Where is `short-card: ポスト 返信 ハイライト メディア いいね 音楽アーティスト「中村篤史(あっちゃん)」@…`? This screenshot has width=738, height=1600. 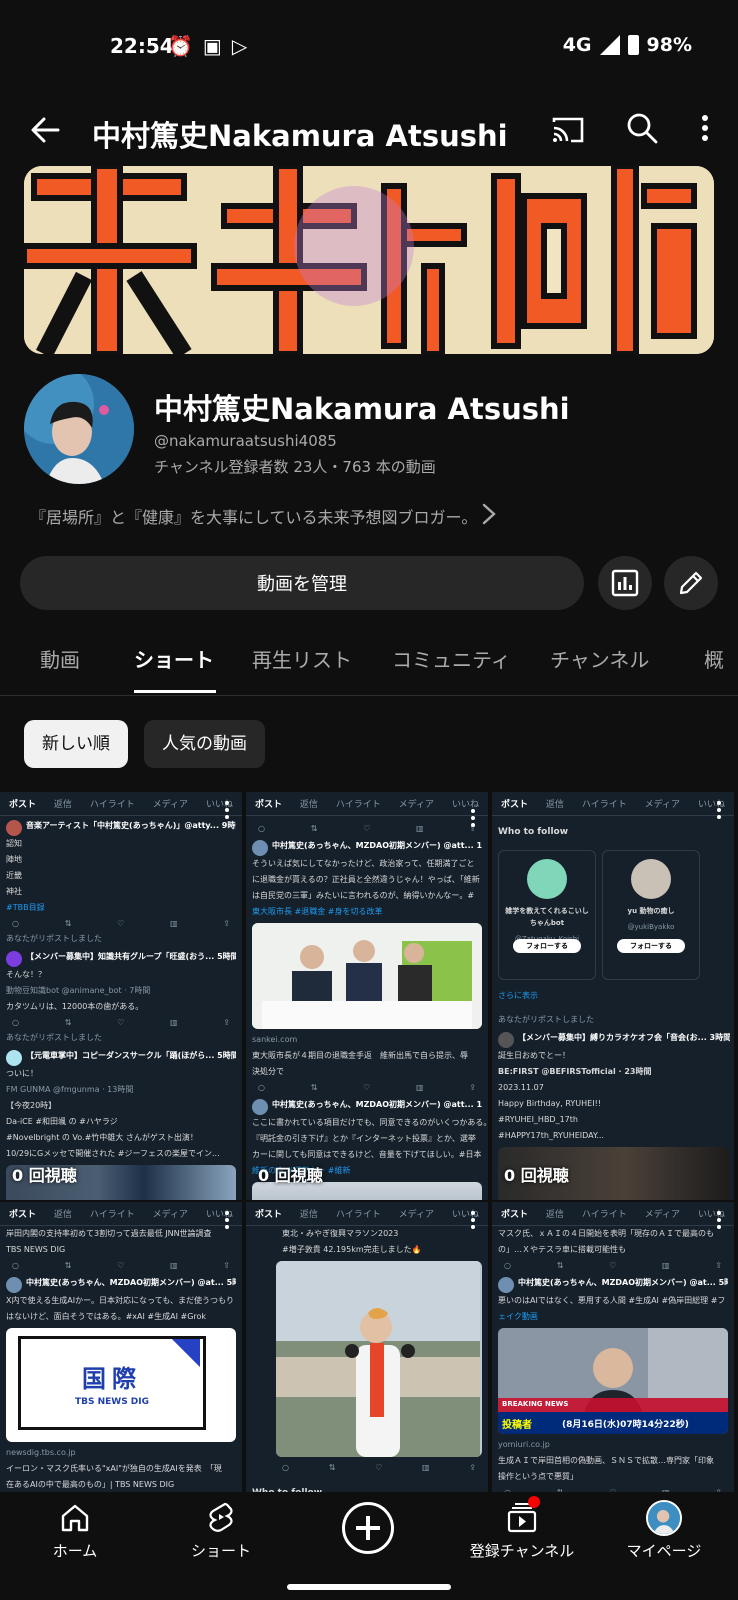
short-card: ポスト 返信 ハイライト メディア いいね 音楽アーティスト「中村篤史(あっちゃん)」@… is located at coordinates (122, 996).